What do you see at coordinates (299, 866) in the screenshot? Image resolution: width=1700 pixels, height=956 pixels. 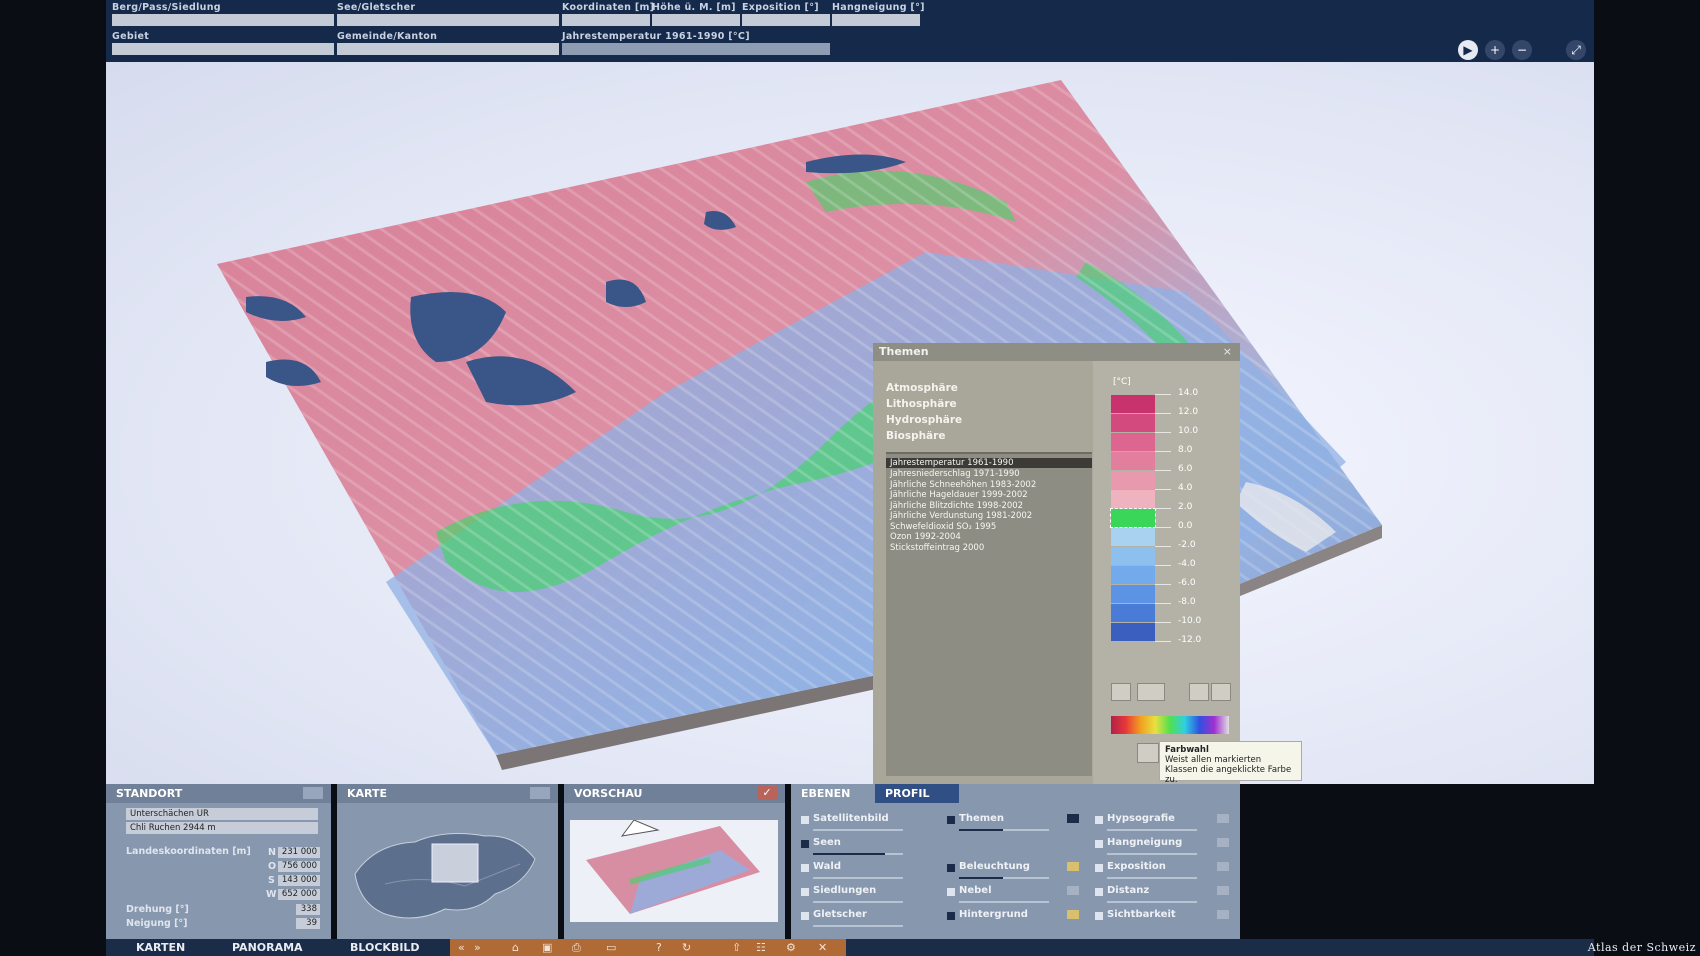 I see `coord-o-value: 756 000` at bounding box center [299, 866].